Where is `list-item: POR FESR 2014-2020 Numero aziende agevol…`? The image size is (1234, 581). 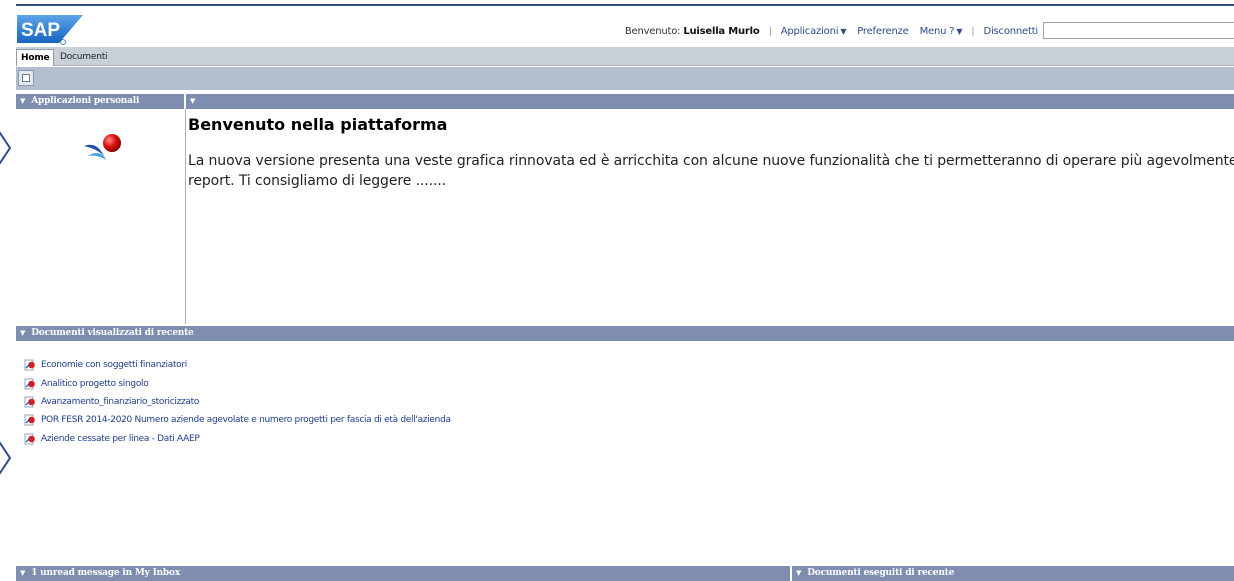
list-item: POR FESR 2014-2020 Numero aziende agevol… is located at coordinates (237, 420).